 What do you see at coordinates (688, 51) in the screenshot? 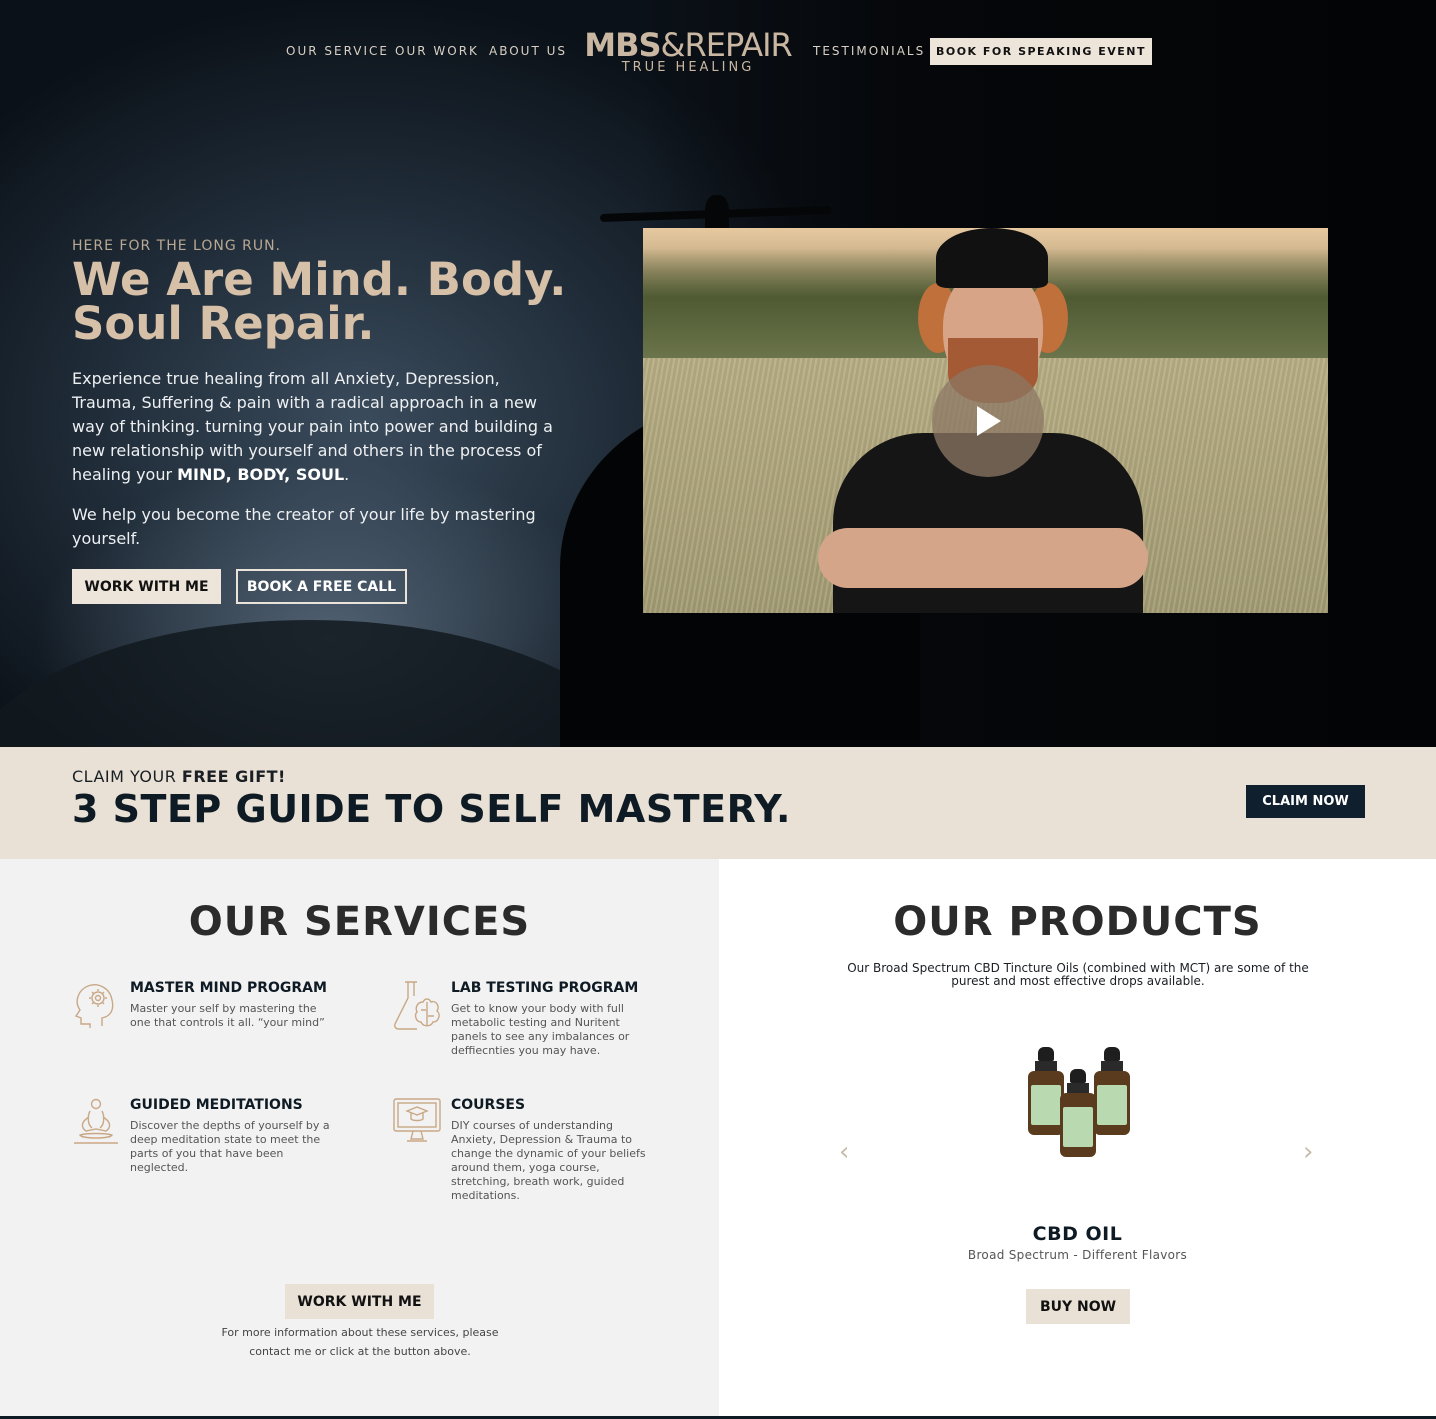
I see `site-logo: MBS&REPAIR TRUE HEALING` at bounding box center [688, 51].